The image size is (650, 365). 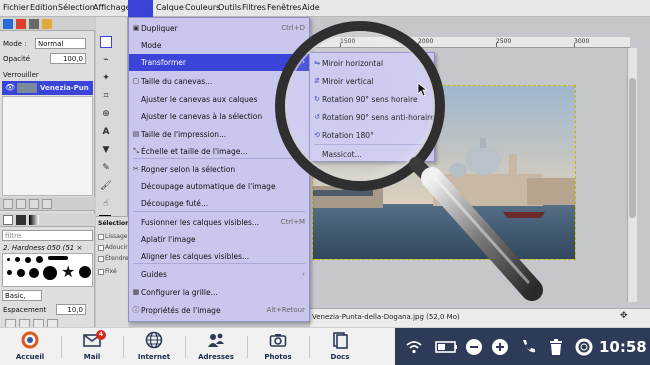 I want to click on menu-fenetres: Fenêtres, so click(x=284, y=7).